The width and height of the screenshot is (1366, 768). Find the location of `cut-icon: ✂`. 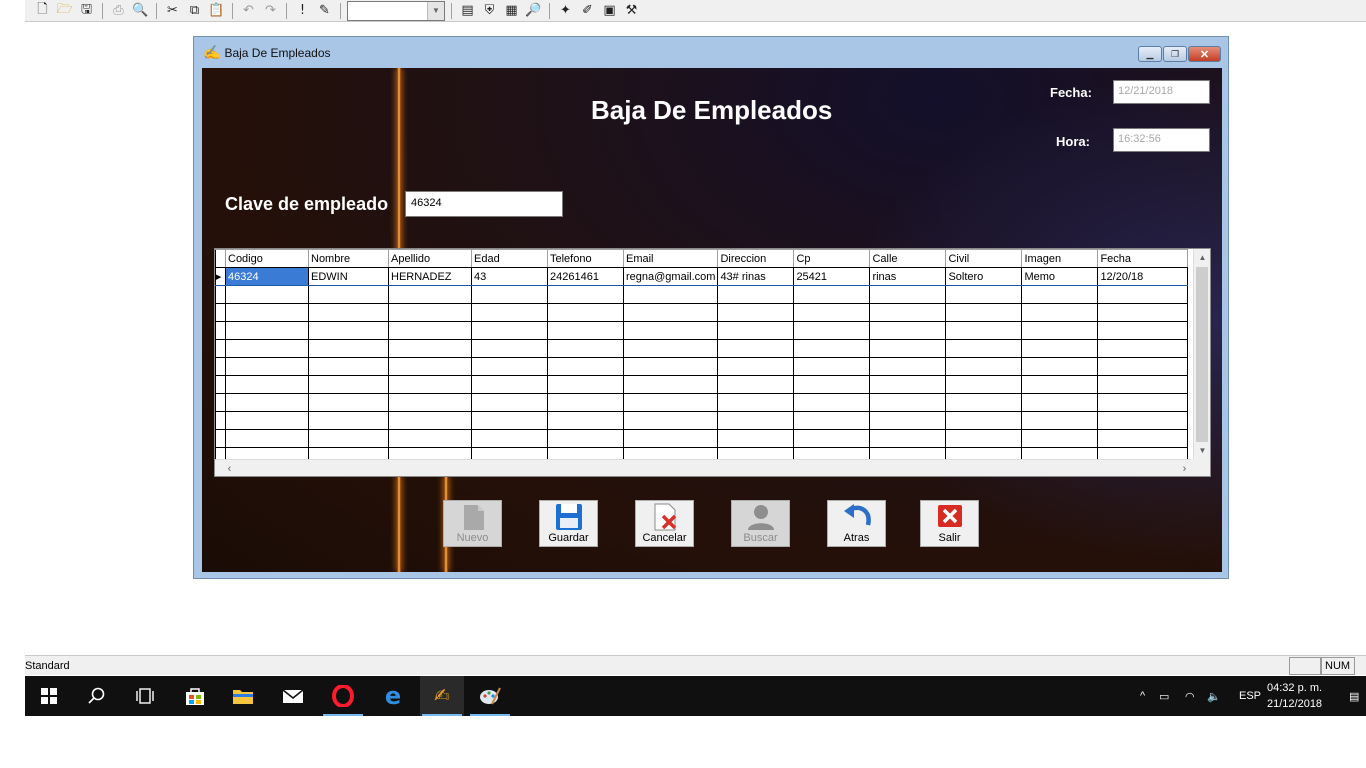

cut-icon: ✂ is located at coordinates (172, 10).